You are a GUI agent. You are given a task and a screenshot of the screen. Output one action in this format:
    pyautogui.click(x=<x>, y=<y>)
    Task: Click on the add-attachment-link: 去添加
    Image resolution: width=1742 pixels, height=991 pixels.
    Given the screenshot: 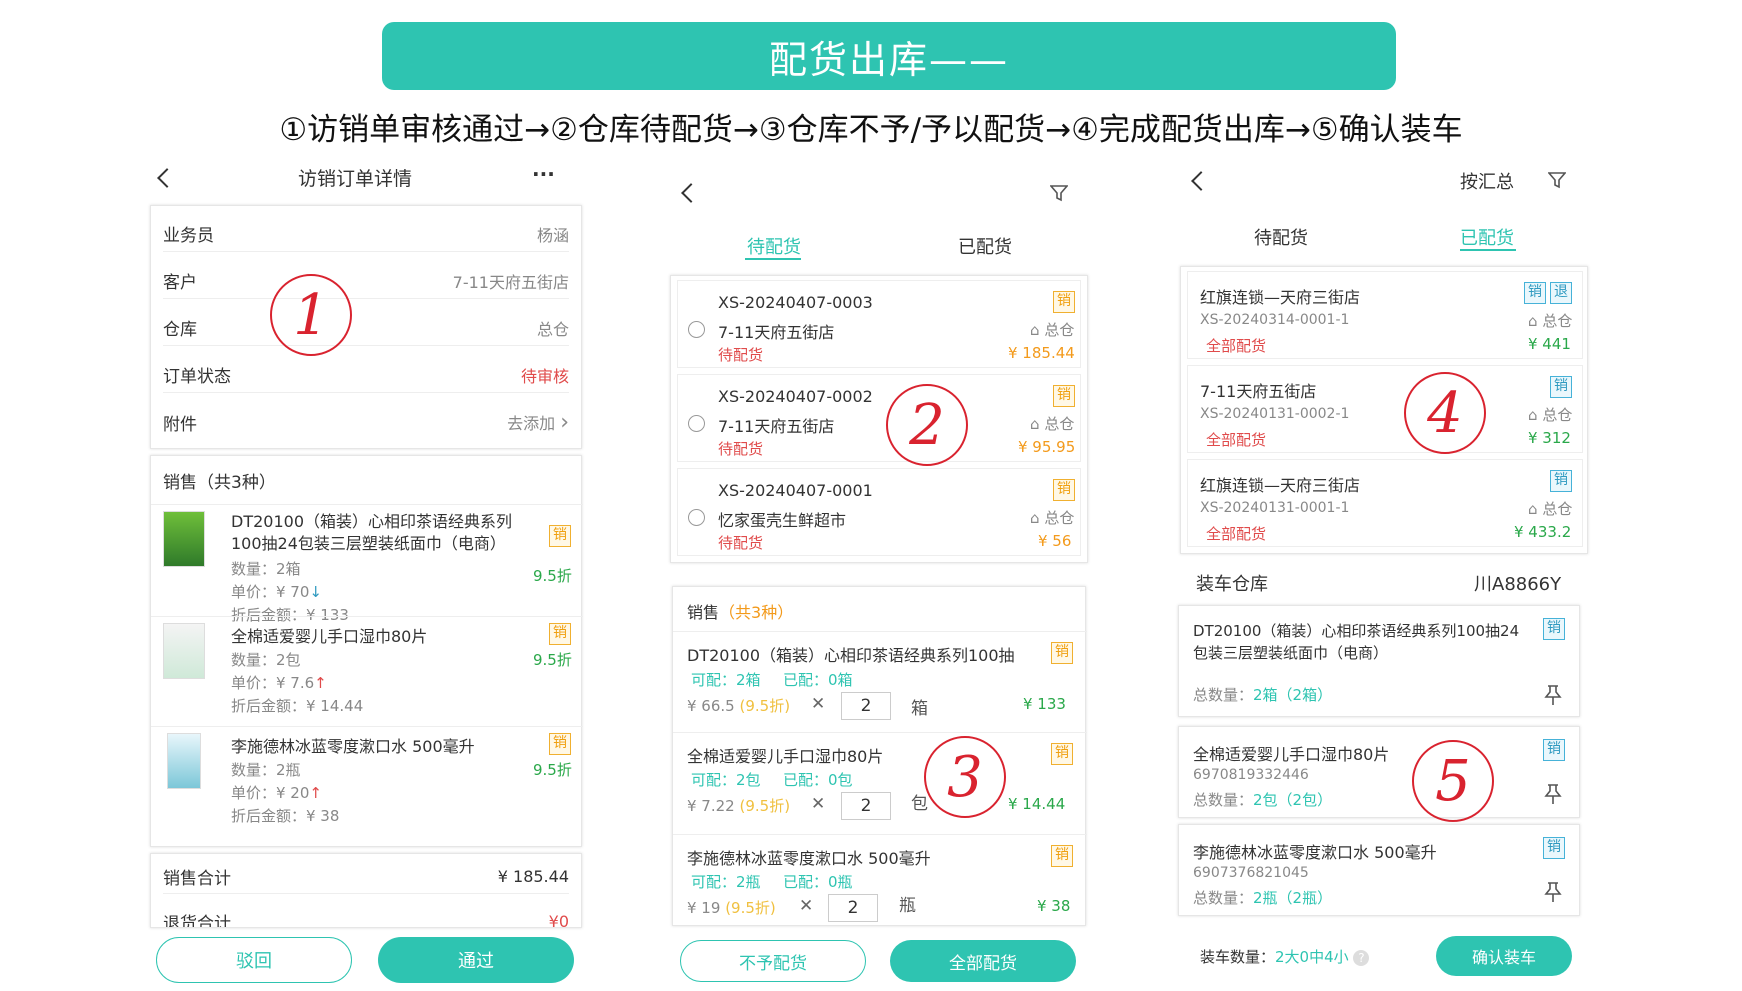 What is the action you would take?
    pyautogui.click(x=531, y=423)
    